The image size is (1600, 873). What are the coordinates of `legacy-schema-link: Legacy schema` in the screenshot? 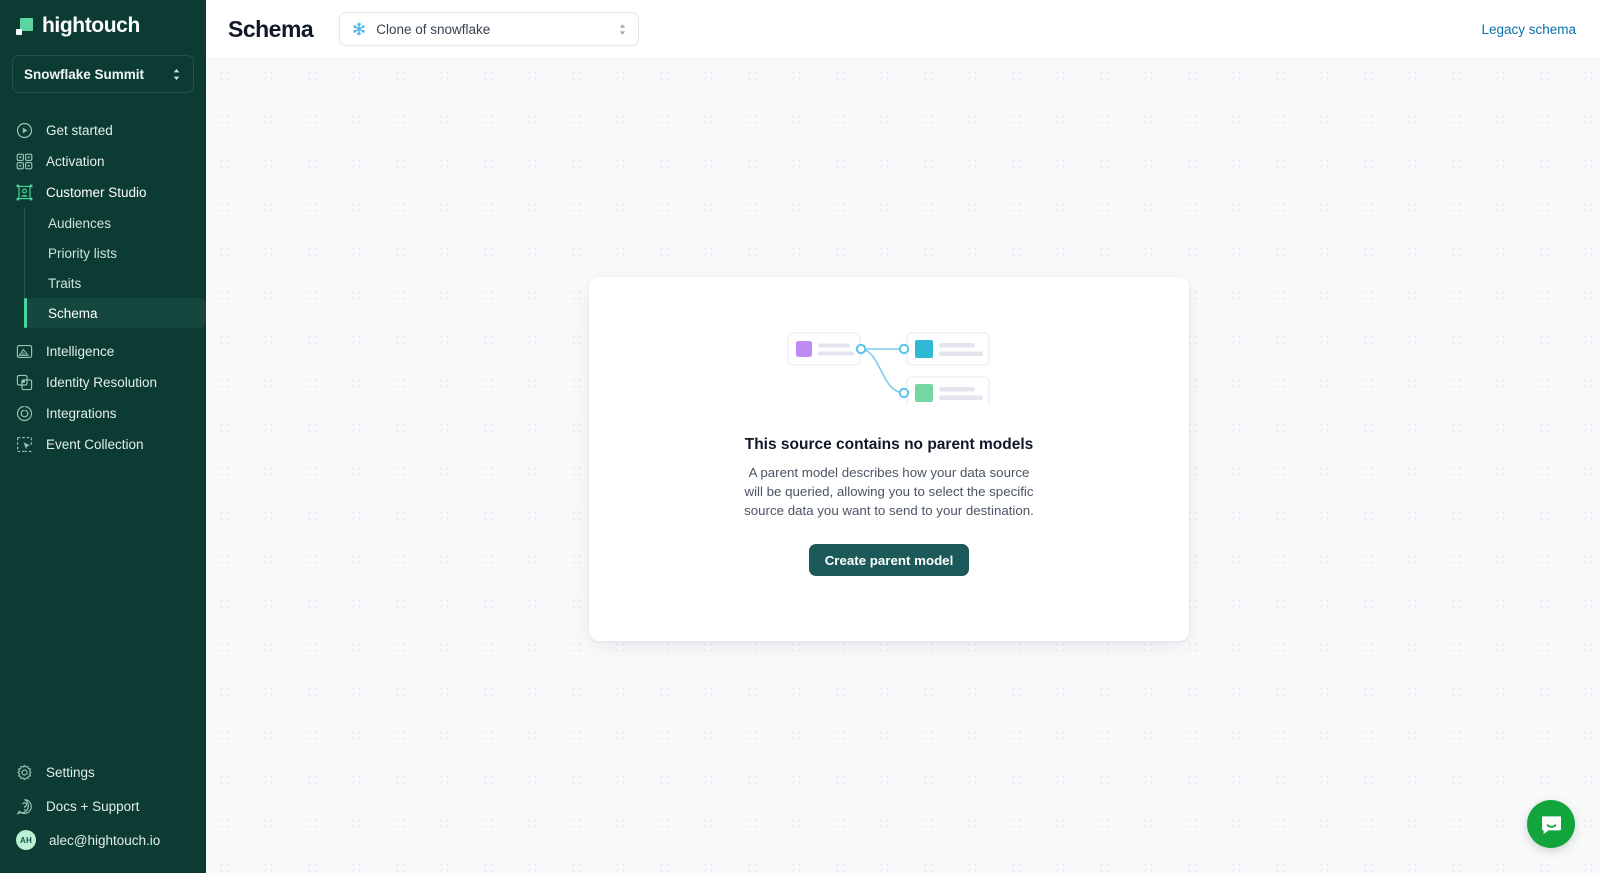 It's located at (1528, 29).